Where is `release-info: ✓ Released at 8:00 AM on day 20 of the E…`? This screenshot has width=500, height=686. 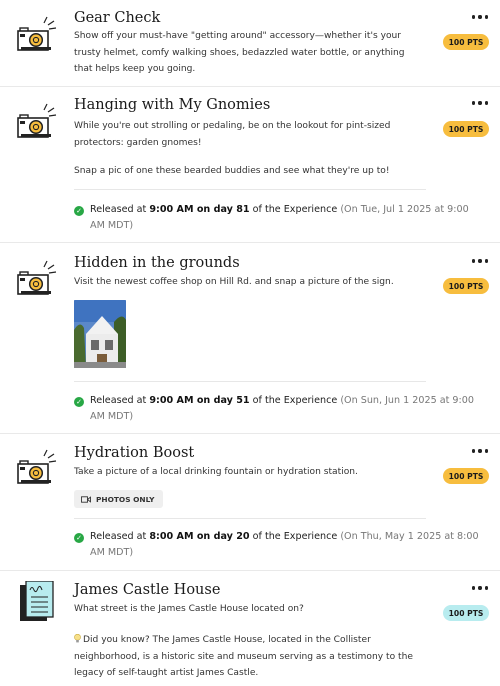
release-info: ✓ Released at 8:00 AM on day 20 of the E… is located at coordinates (279, 545).